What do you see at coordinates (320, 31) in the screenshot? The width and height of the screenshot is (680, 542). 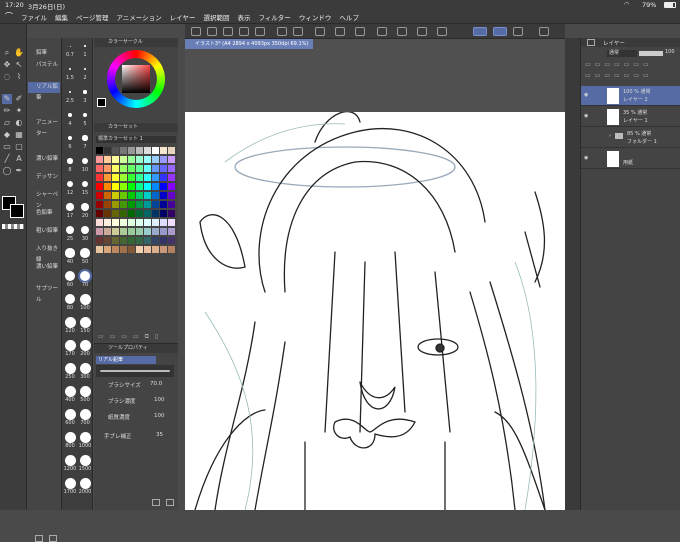 I see `select-icon` at bounding box center [320, 31].